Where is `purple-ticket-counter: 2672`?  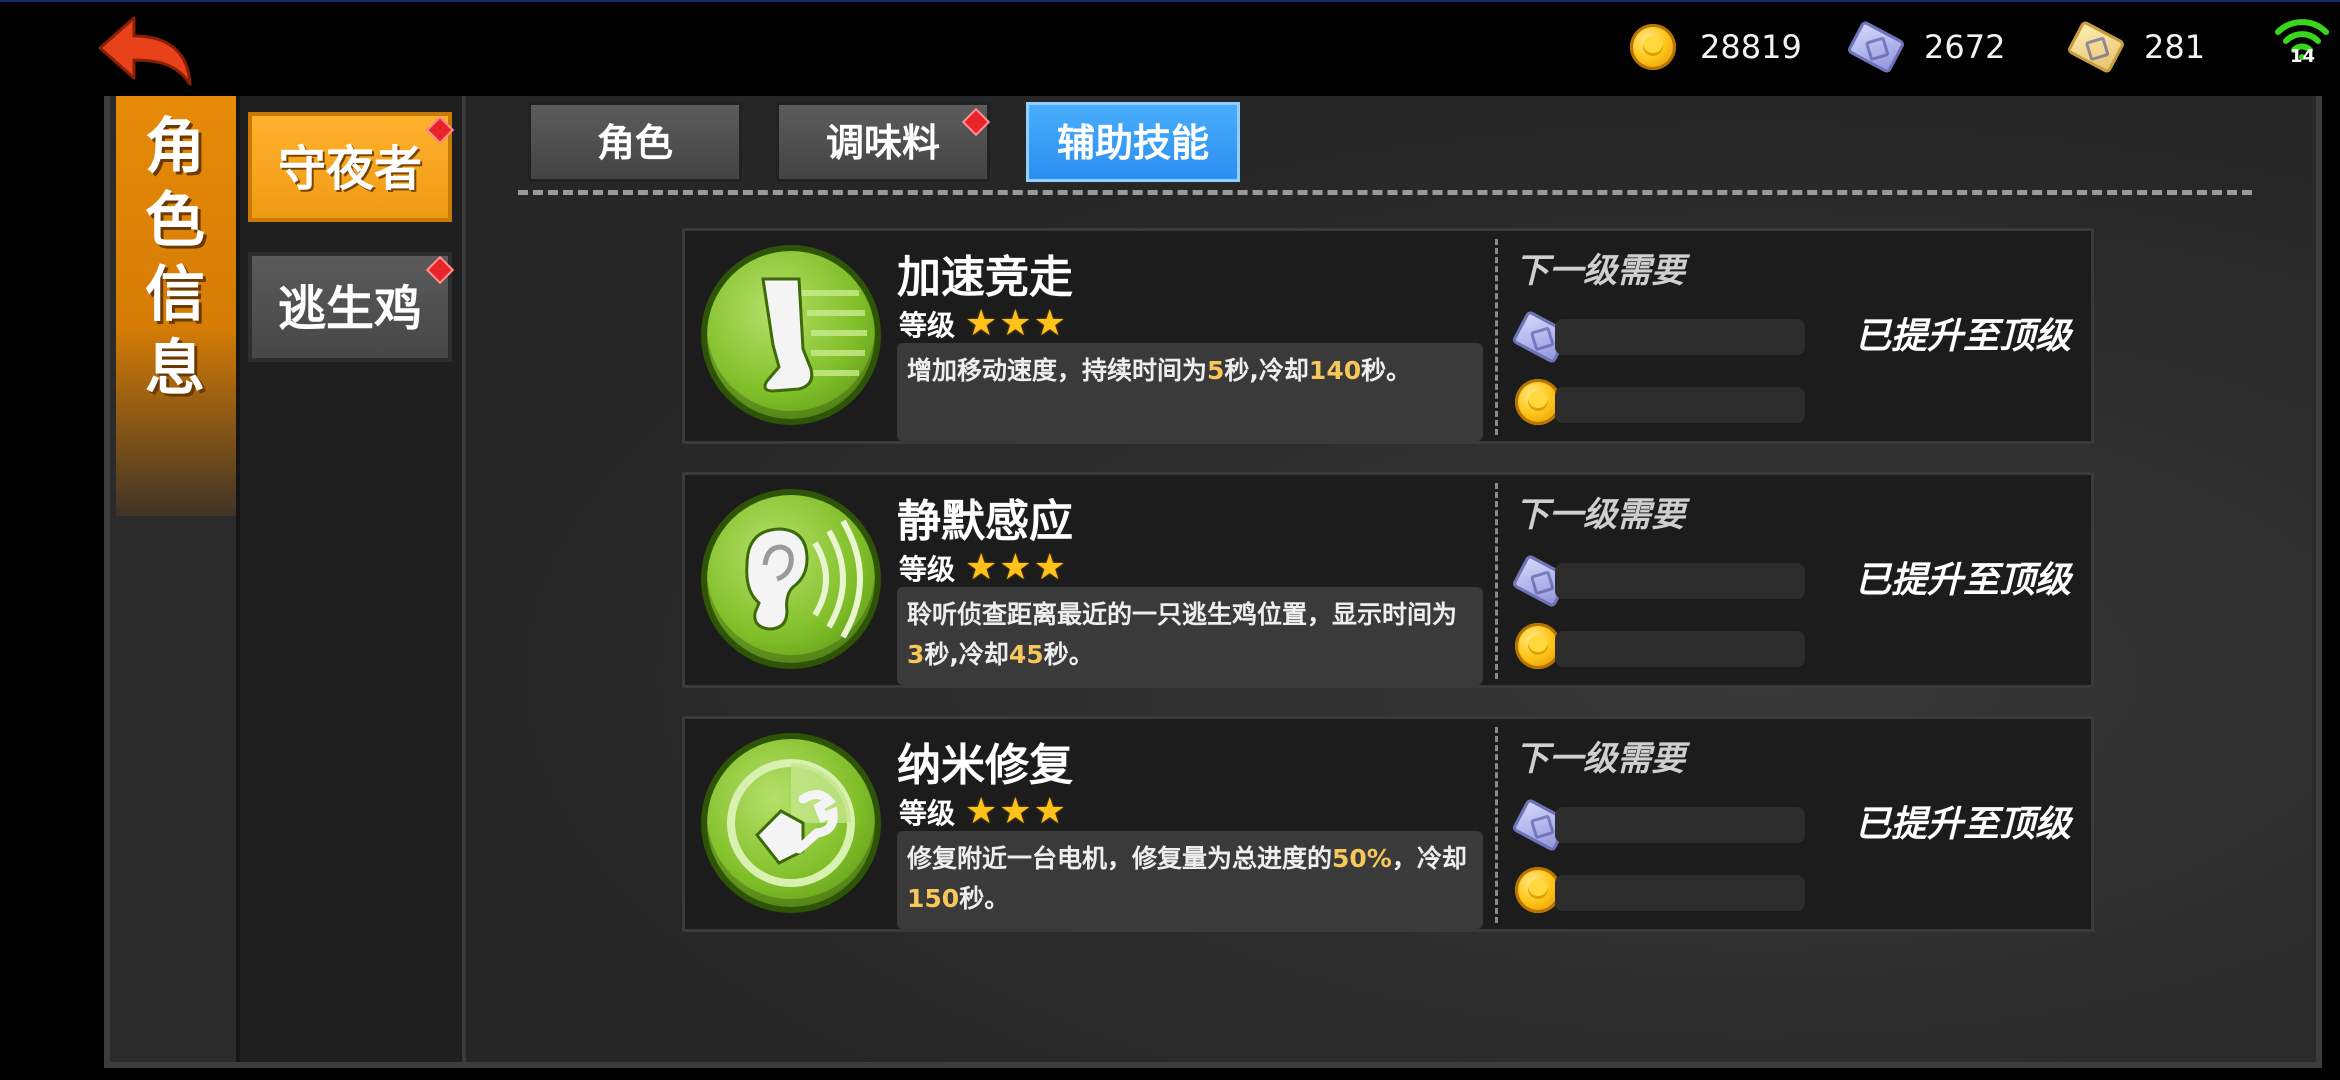
purple-ticket-counter: 2672 is located at coordinates (1926, 47).